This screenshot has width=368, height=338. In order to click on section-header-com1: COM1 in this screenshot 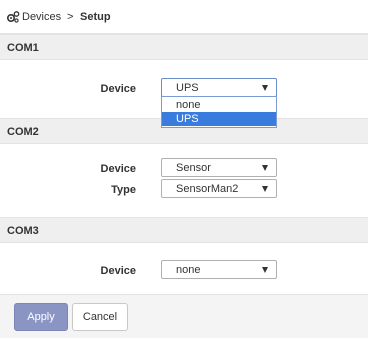, I will do `click(184, 47)`.